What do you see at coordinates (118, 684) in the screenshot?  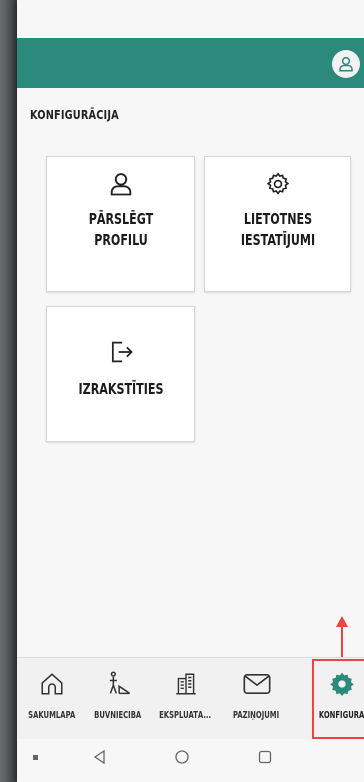 I see `construction-icon` at bounding box center [118, 684].